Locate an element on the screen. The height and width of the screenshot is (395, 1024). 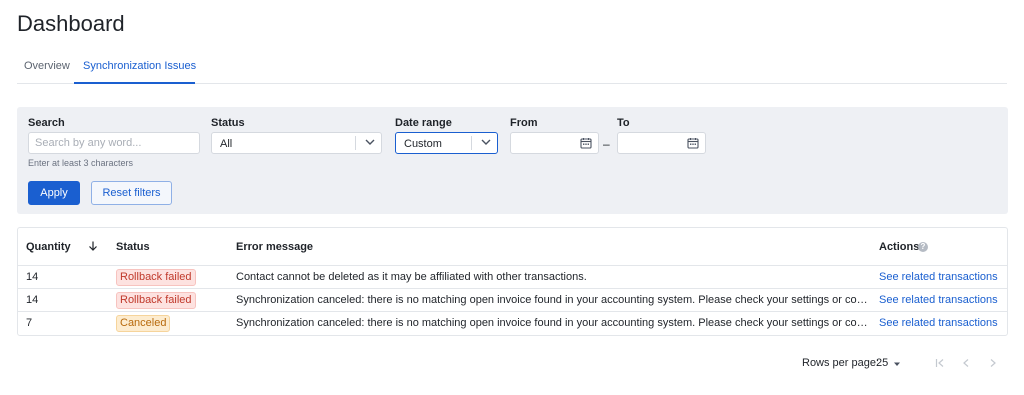
column-header-quantity: Quantity is located at coordinates (48, 247).